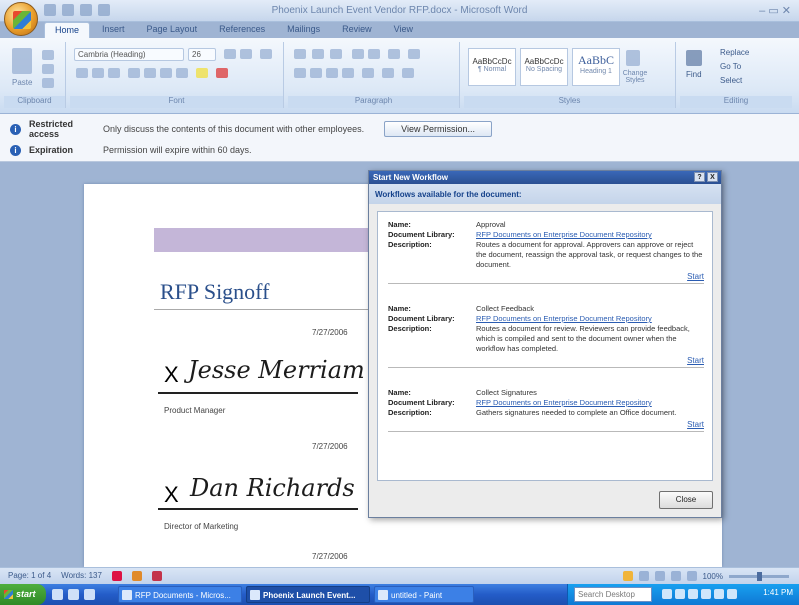  Describe the element at coordinates (546, 424) in the screenshot. I see `start-collect-signatures-link: Start` at that location.